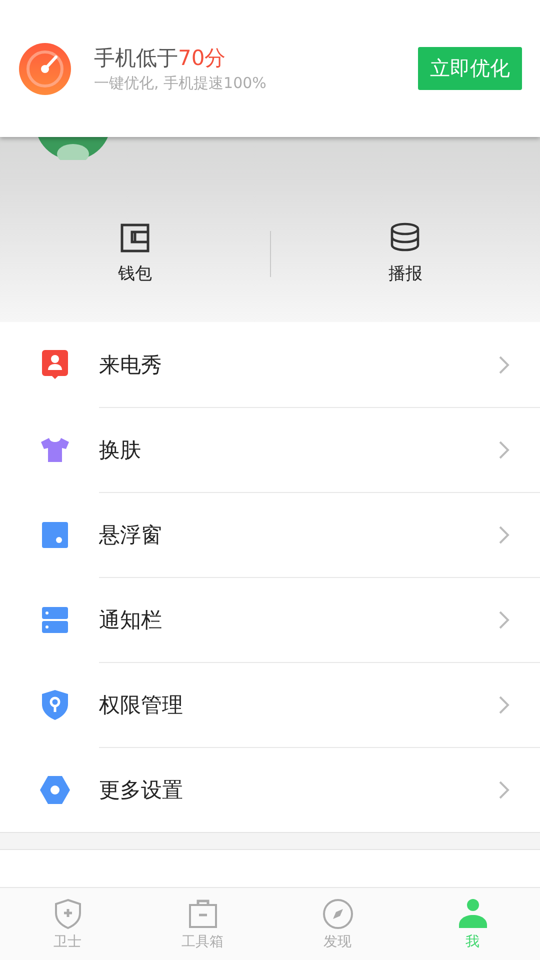  I want to click on menu-label: 权限管理, so click(141, 705).